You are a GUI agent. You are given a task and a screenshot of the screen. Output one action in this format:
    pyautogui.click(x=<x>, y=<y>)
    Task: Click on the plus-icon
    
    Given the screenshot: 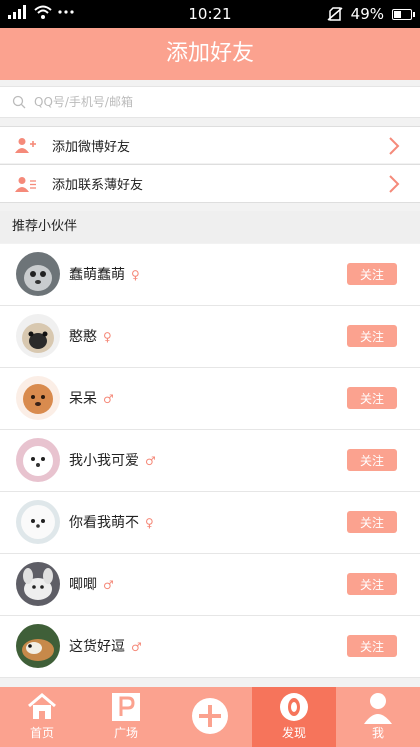 What is the action you would take?
    pyautogui.click(x=210, y=716)
    